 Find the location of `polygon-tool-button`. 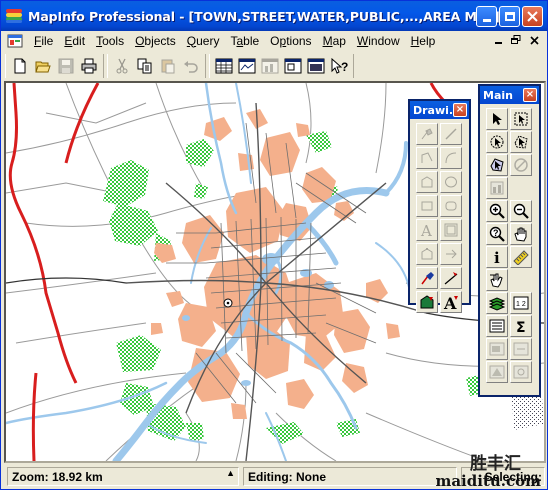

polygon-tool-button is located at coordinates (427, 182).